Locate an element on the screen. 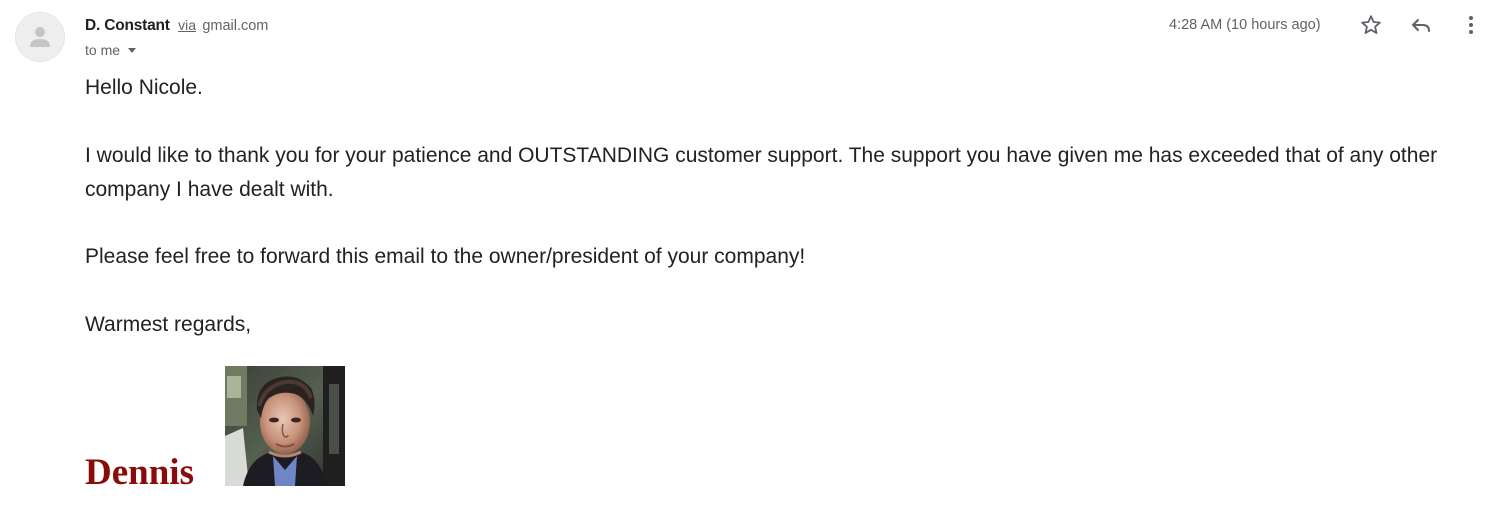 Image resolution: width=1497 pixels, height=519 pixels. email-greeting: Hello Nicole. is located at coordinates (144, 87).